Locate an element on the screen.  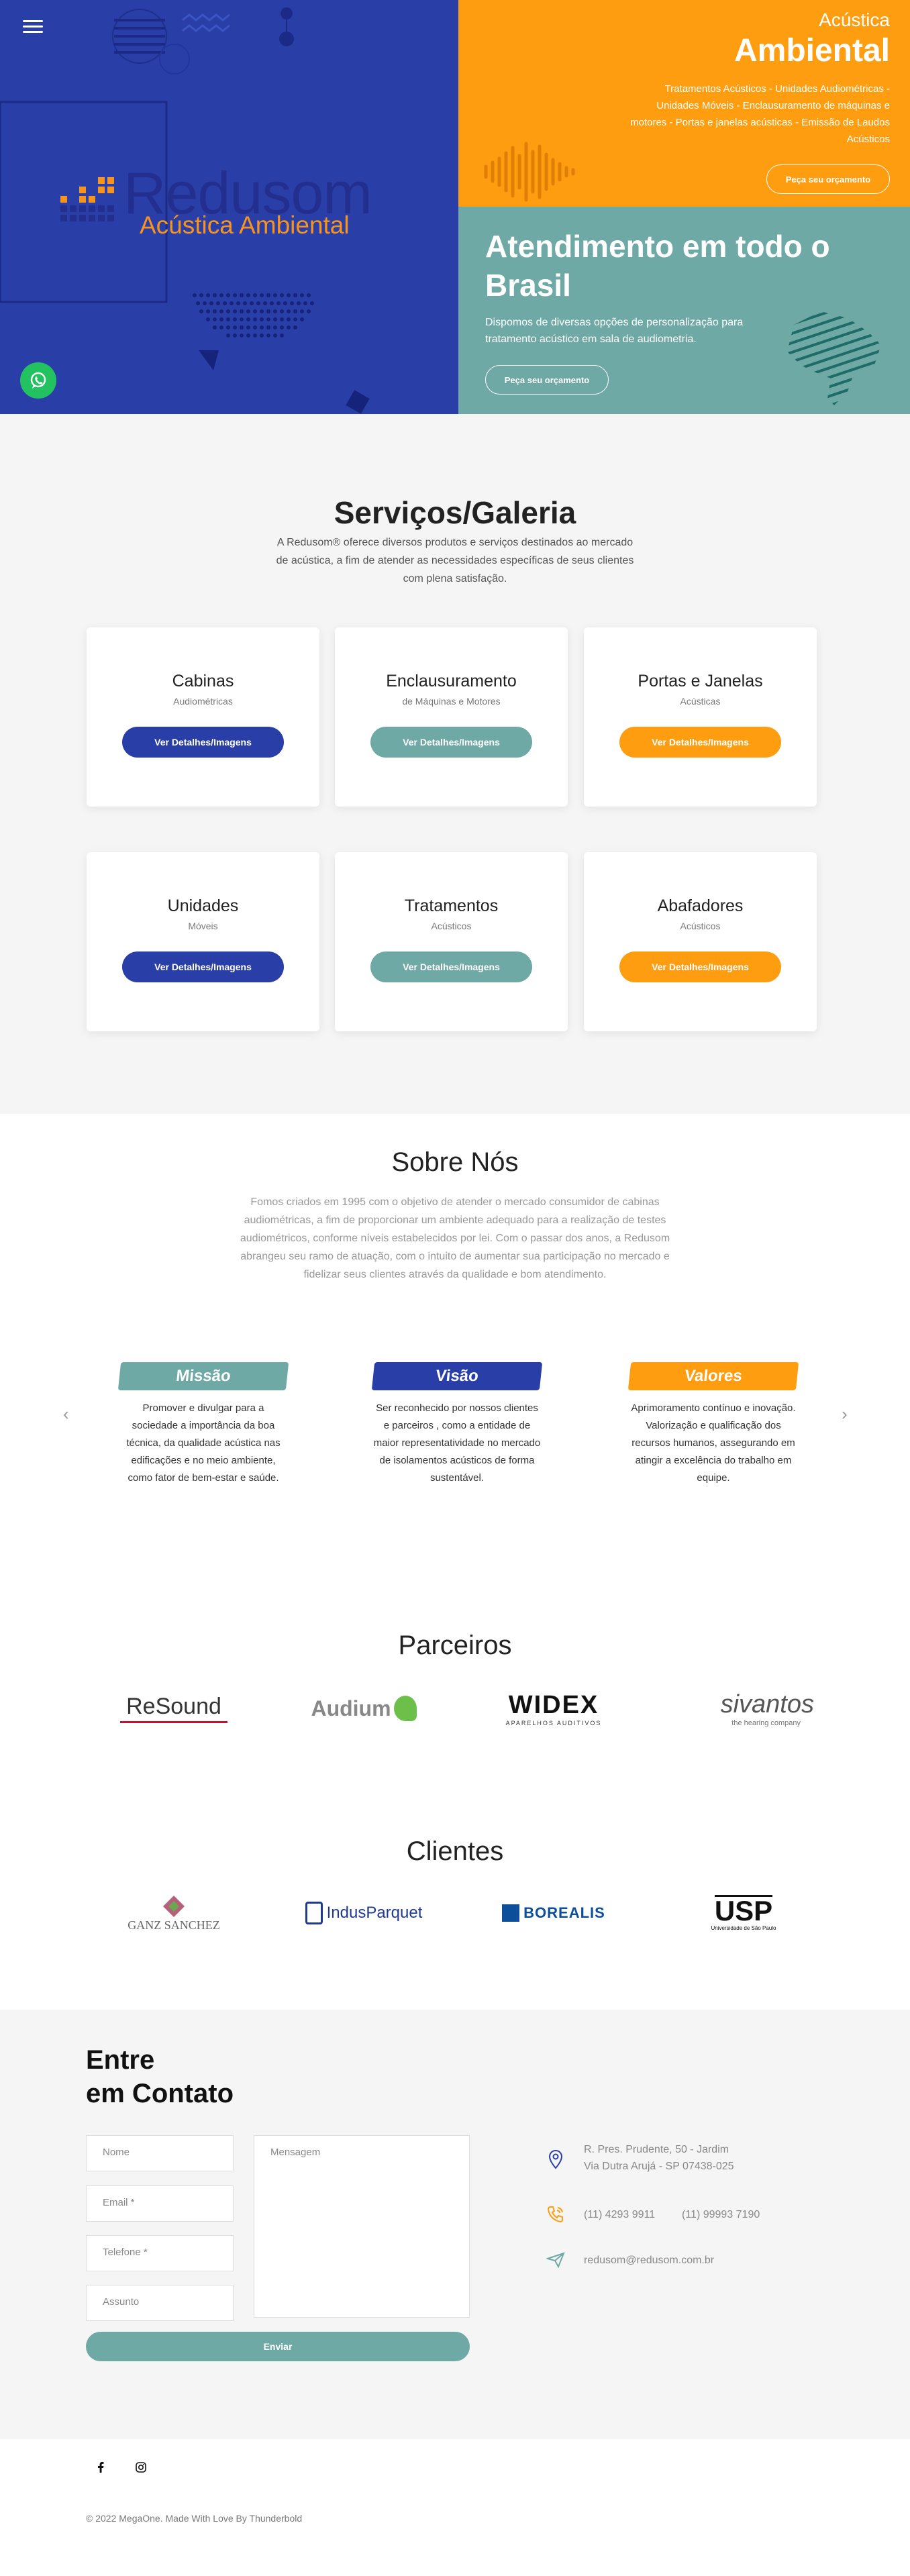
borealis-logo: BOREALIS is located at coordinates (553, 1913).